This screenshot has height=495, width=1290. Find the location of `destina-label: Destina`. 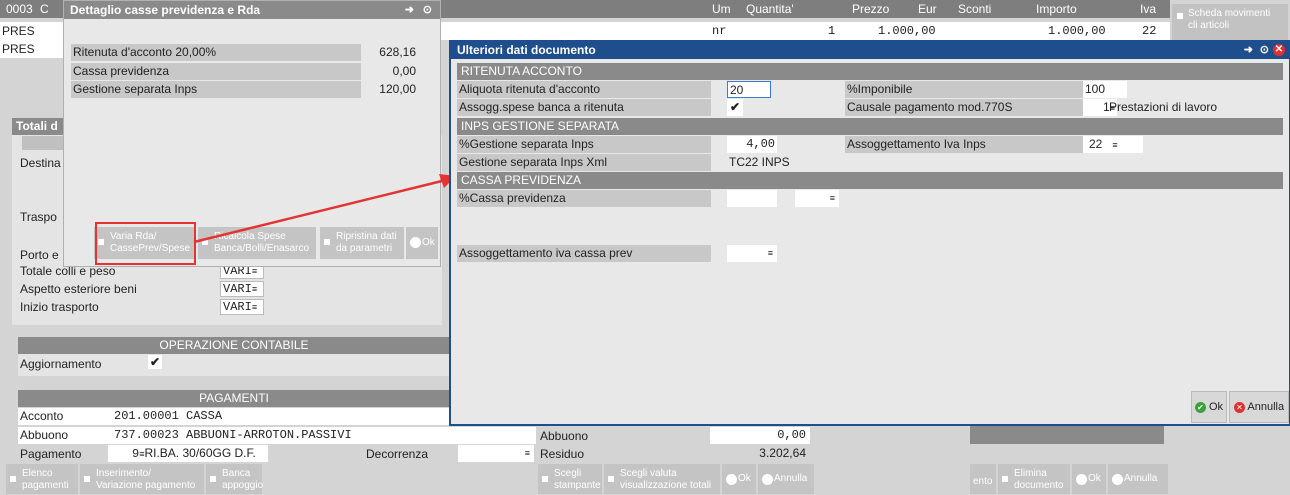

destina-label: Destina is located at coordinates (40, 163).